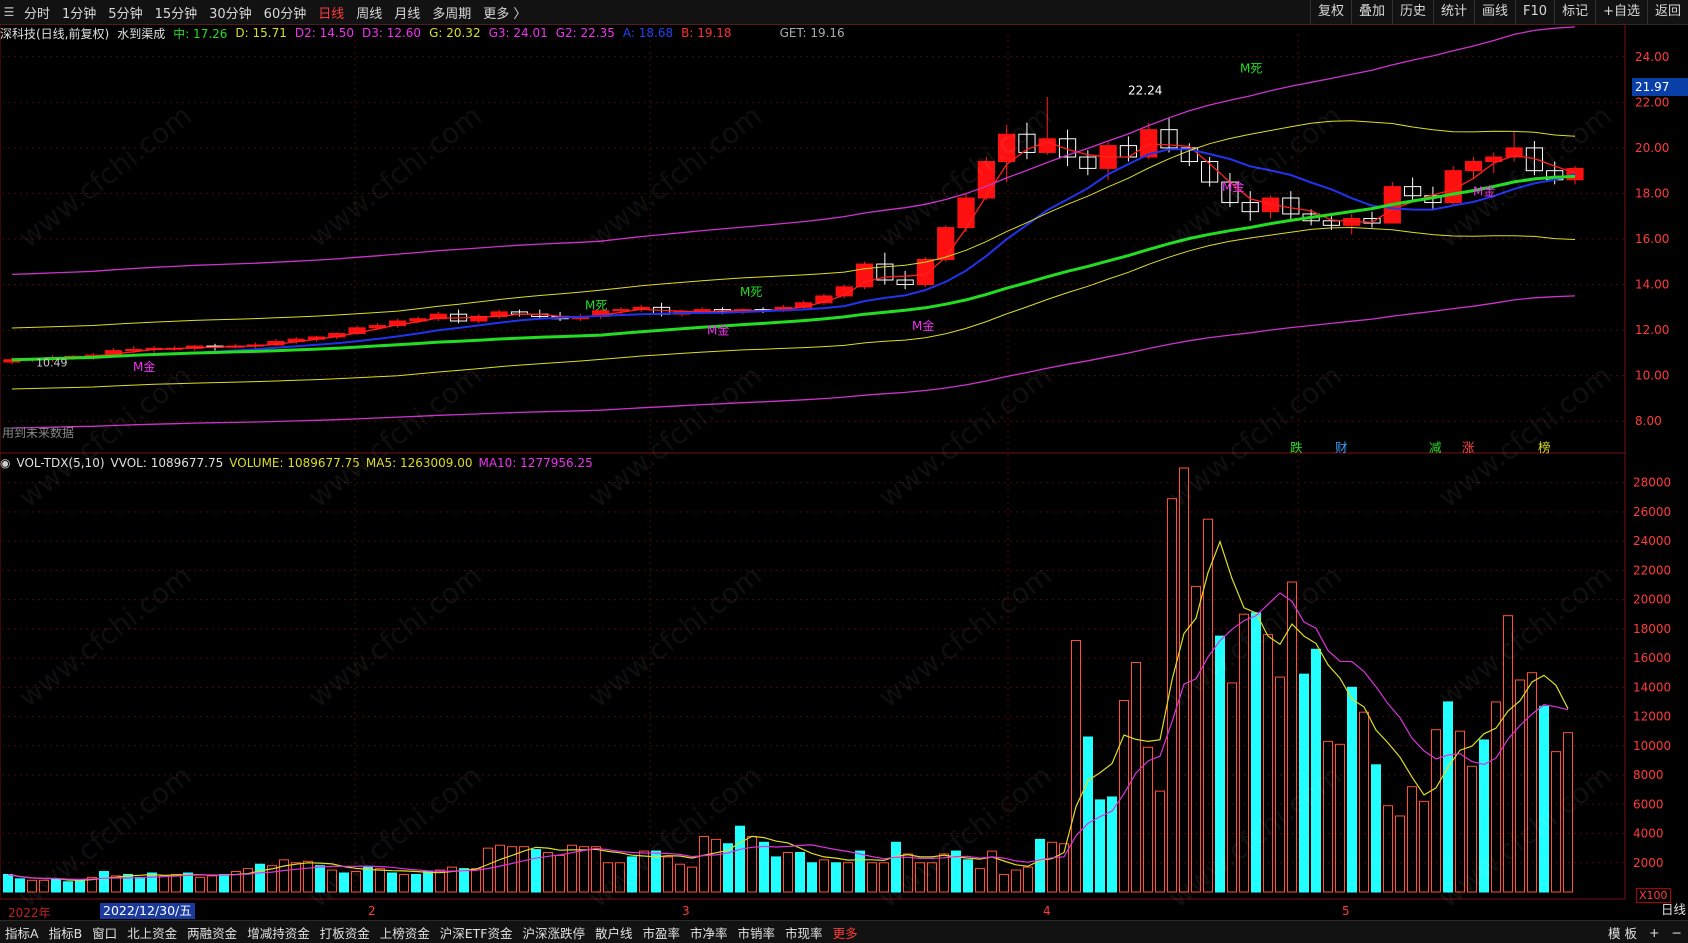 The width and height of the screenshot is (1688, 943). What do you see at coordinates (79, 12) in the screenshot?
I see `tab-period: 1分钟` at bounding box center [79, 12].